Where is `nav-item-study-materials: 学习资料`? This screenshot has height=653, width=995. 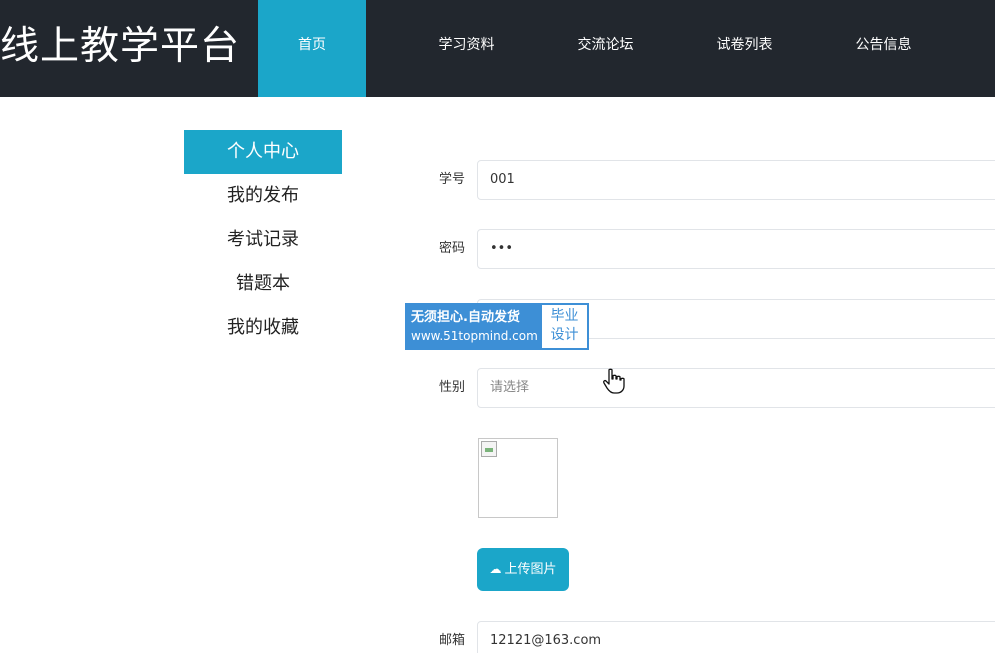
nav-item-study-materials: 学习资料 is located at coordinates (466, 48).